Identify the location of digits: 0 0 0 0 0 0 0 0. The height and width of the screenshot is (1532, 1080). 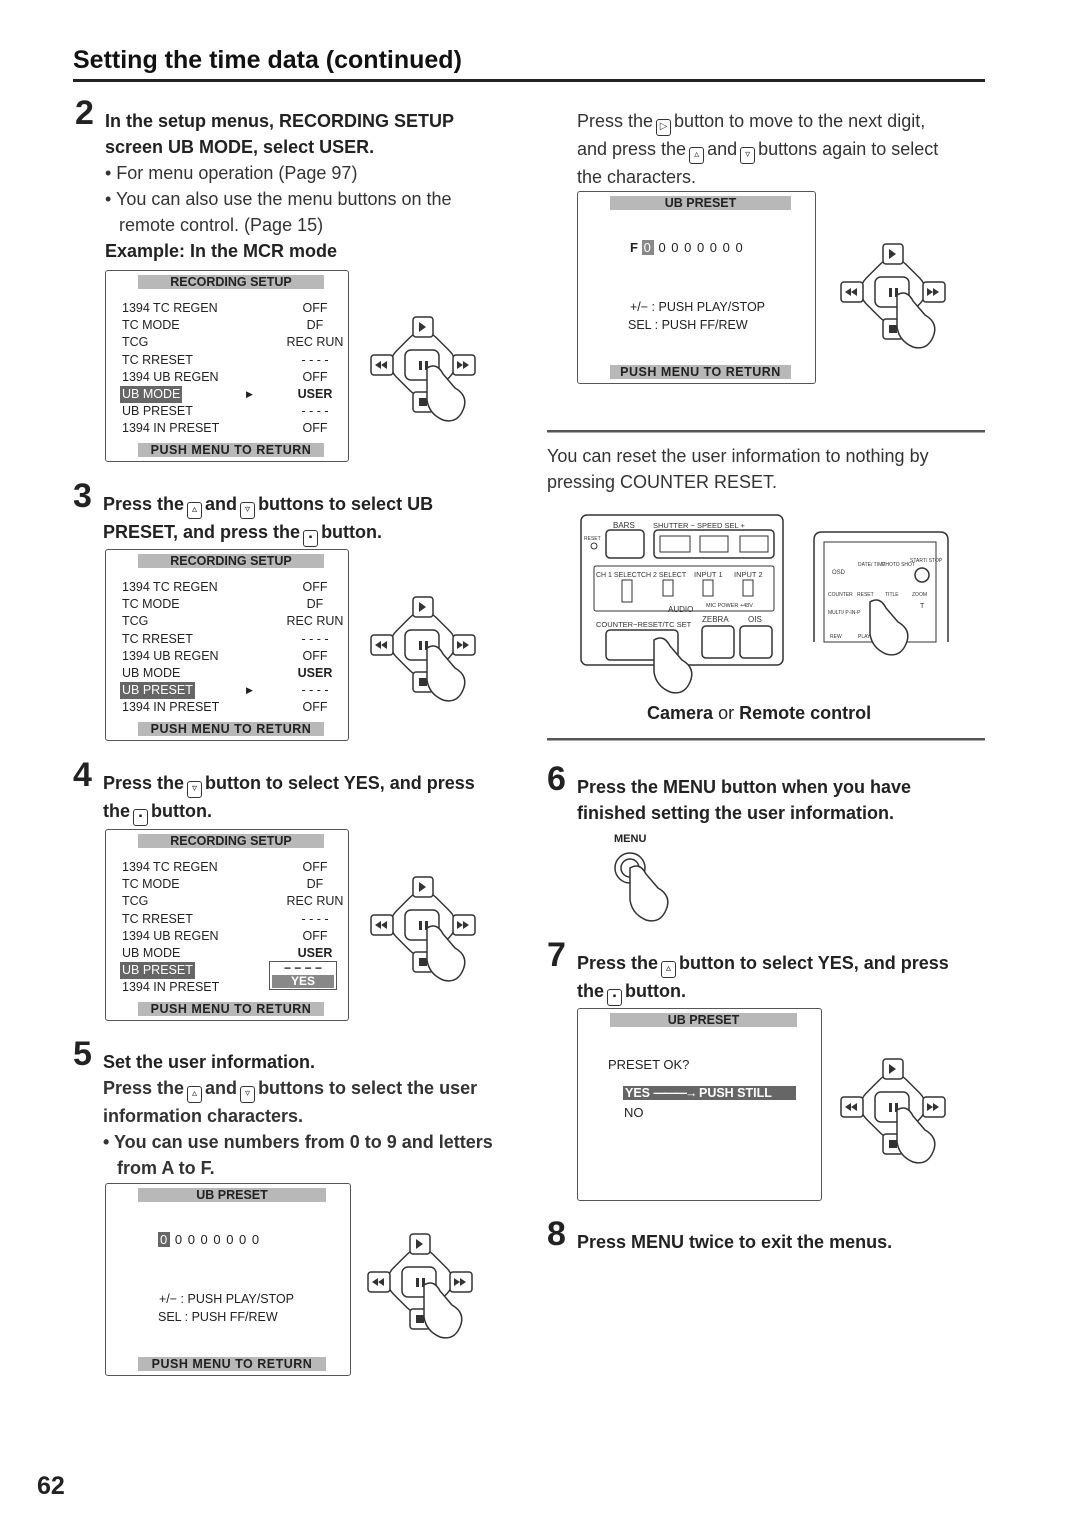
(210, 1239).